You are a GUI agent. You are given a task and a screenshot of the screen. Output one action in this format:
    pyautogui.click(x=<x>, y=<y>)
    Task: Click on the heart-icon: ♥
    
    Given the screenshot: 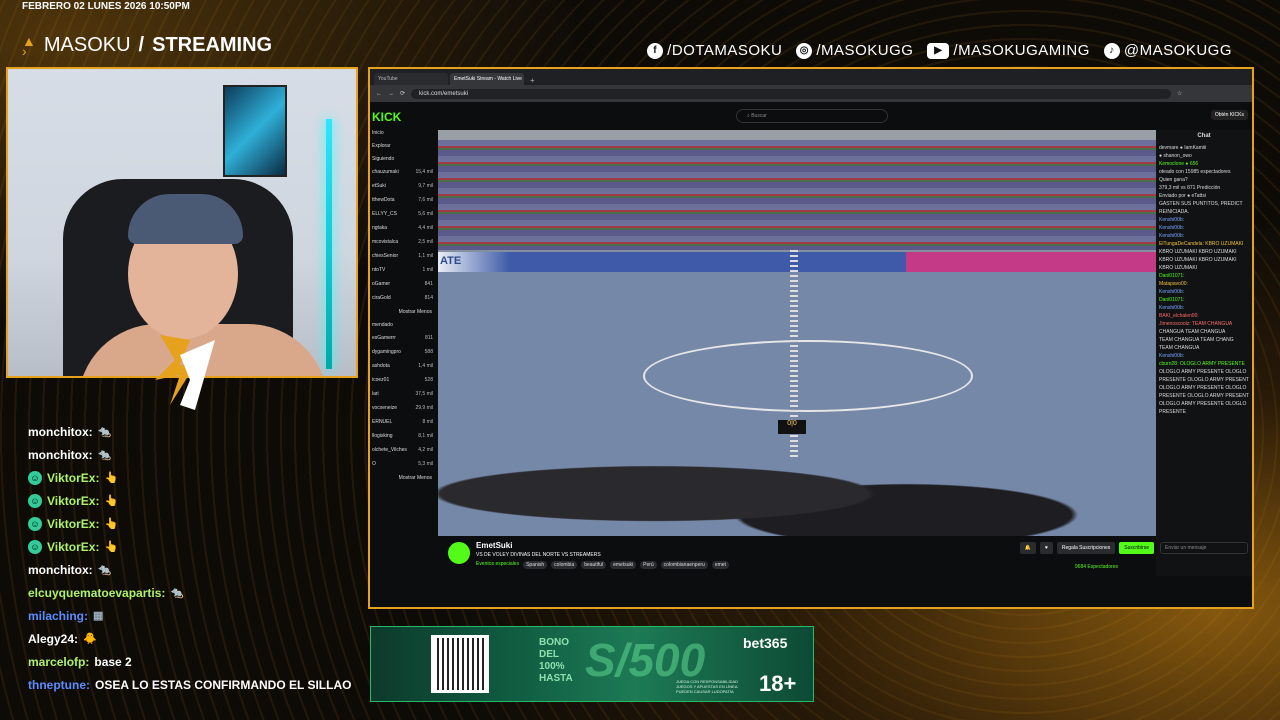 What is the action you would take?
    pyautogui.click(x=1046, y=548)
    